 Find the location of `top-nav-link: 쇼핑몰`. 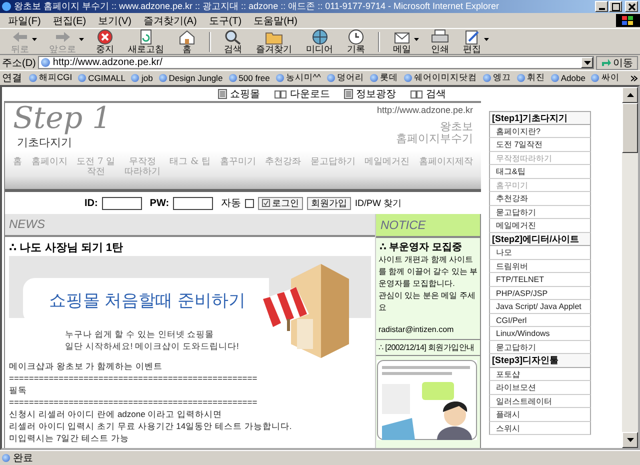

top-nav-link: 쇼핑몰 is located at coordinates (239, 94).